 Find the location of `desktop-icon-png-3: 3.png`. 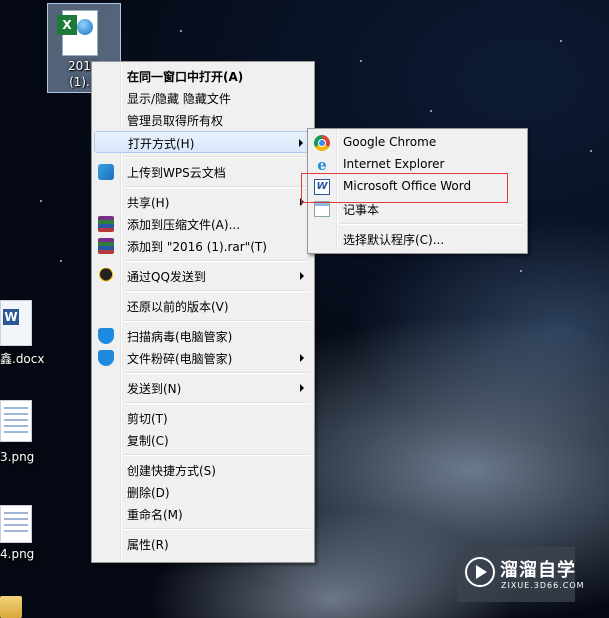

desktop-icon-png-3: 3.png is located at coordinates (20, 435).